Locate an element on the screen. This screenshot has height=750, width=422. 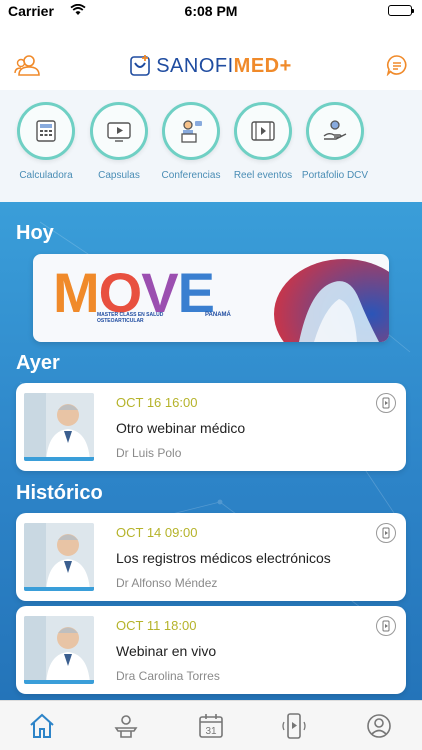
section-title-yesterday: Ayer is located at coordinates (38, 363).